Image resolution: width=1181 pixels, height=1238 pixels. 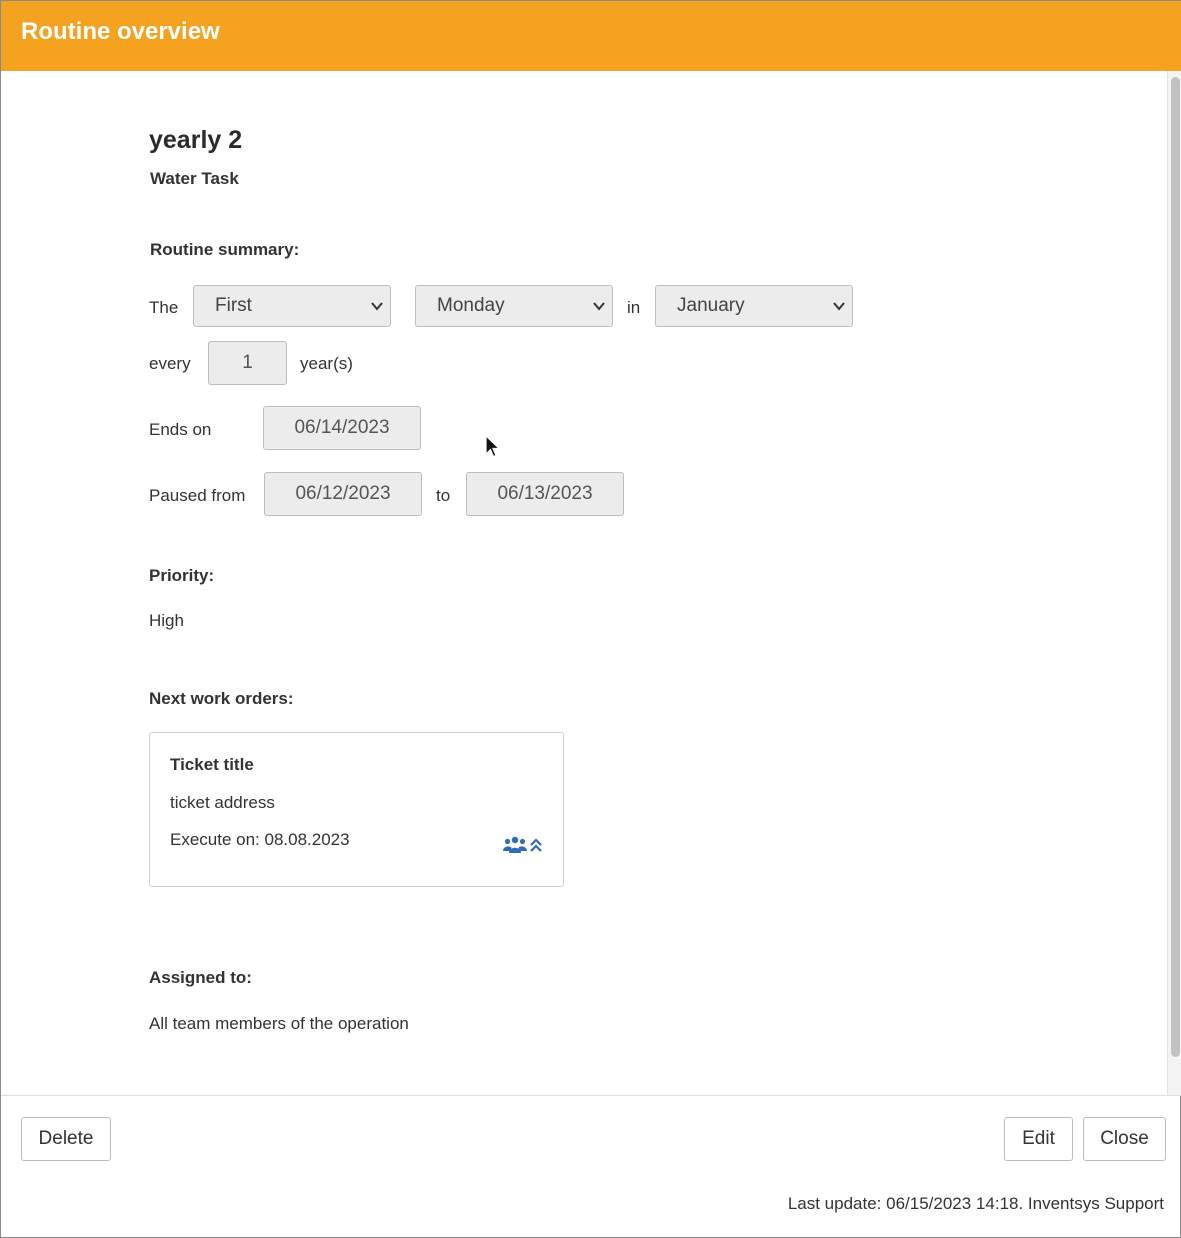 What do you see at coordinates (120, 31) in the screenshot?
I see `dialog-title: Routine overview` at bounding box center [120, 31].